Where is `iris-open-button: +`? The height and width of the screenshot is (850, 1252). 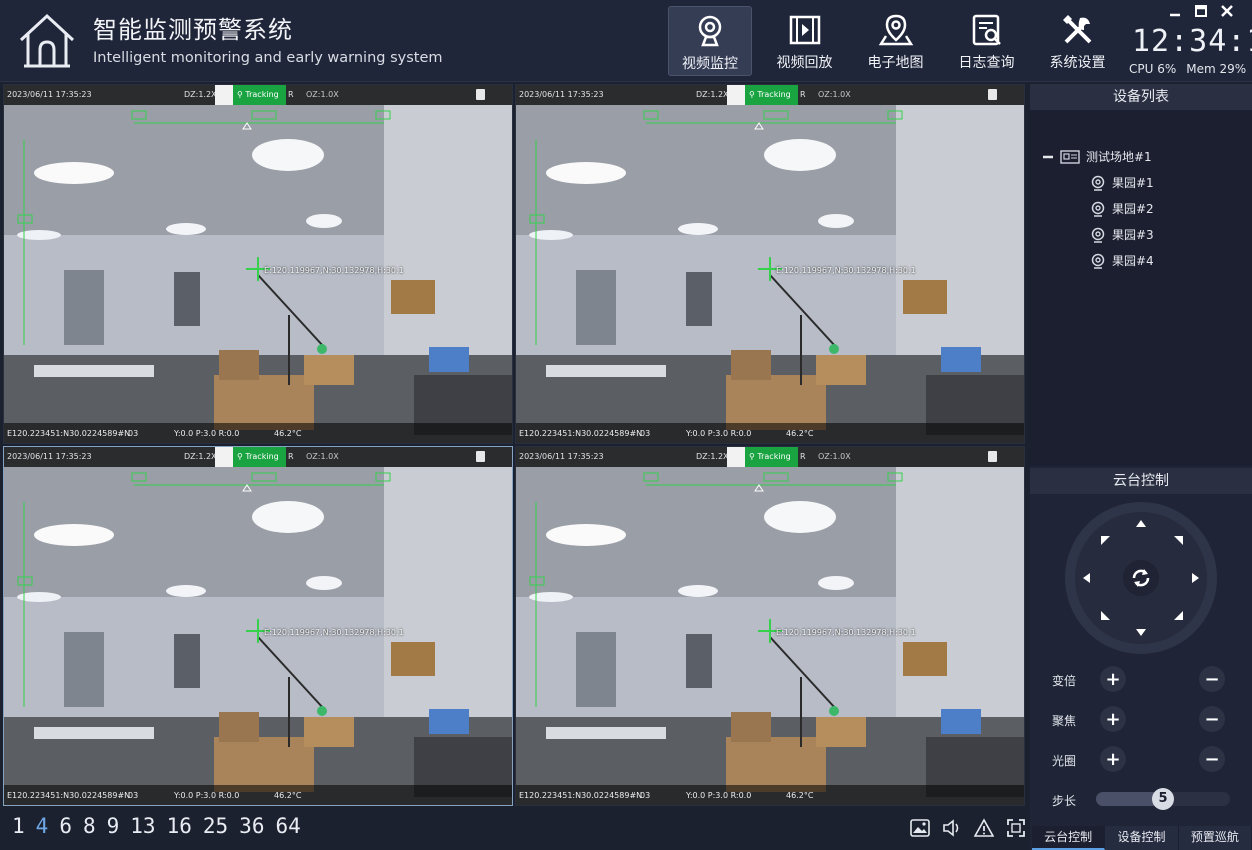
iris-open-button: + is located at coordinates (1113, 759).